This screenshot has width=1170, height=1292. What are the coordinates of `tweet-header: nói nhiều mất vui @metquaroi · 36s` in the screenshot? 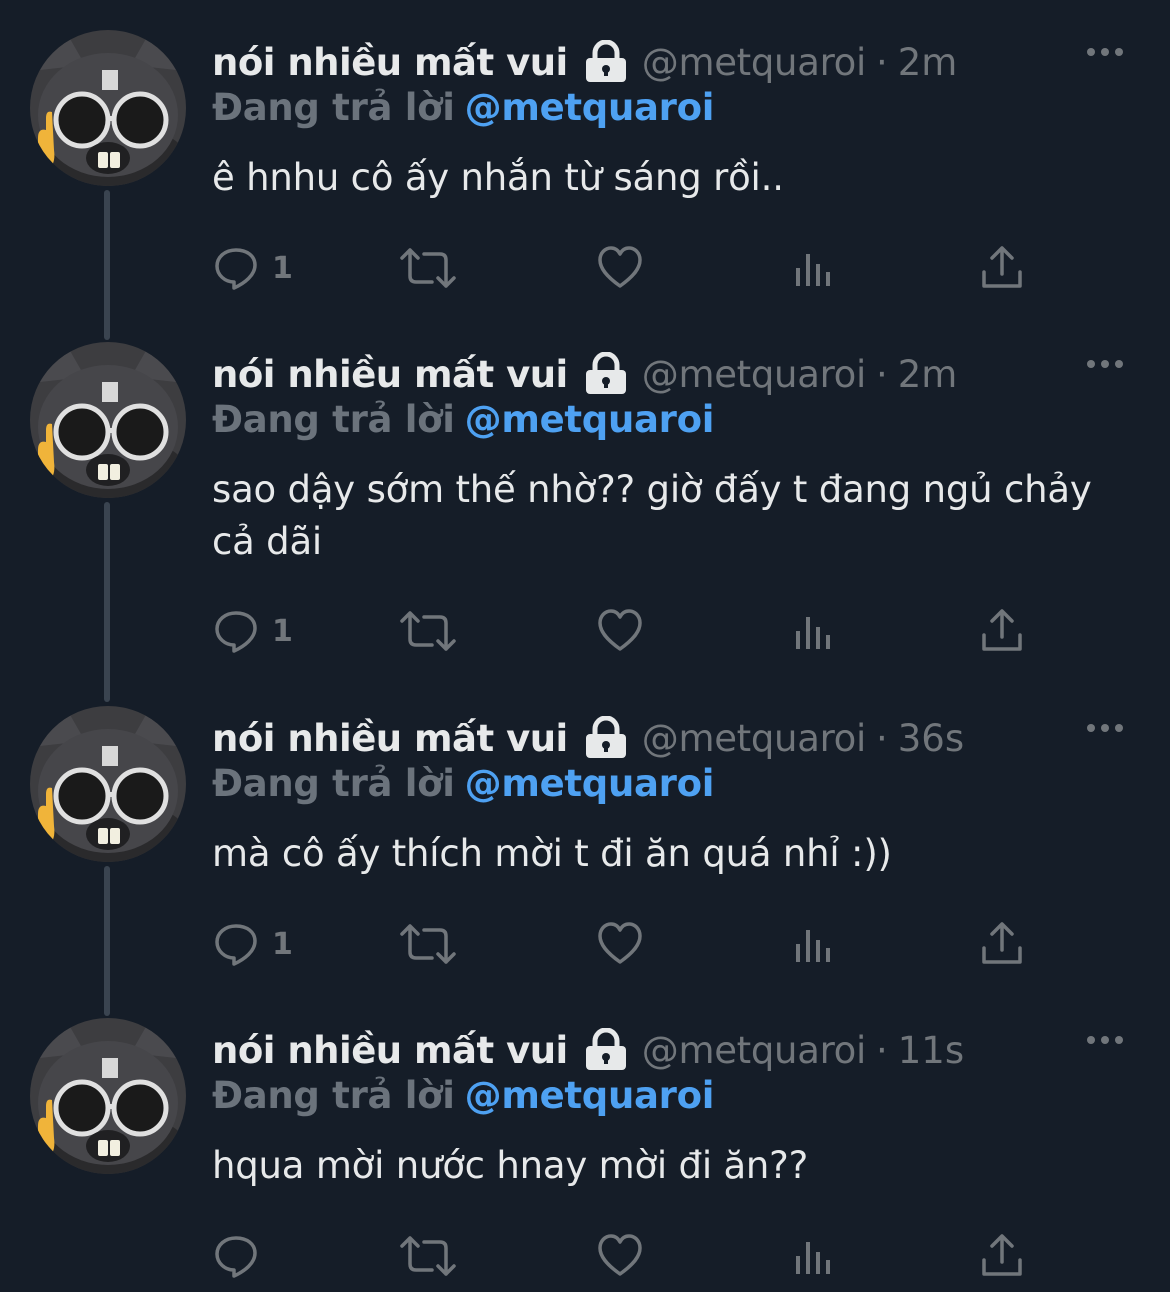 It's located at (588, 738).